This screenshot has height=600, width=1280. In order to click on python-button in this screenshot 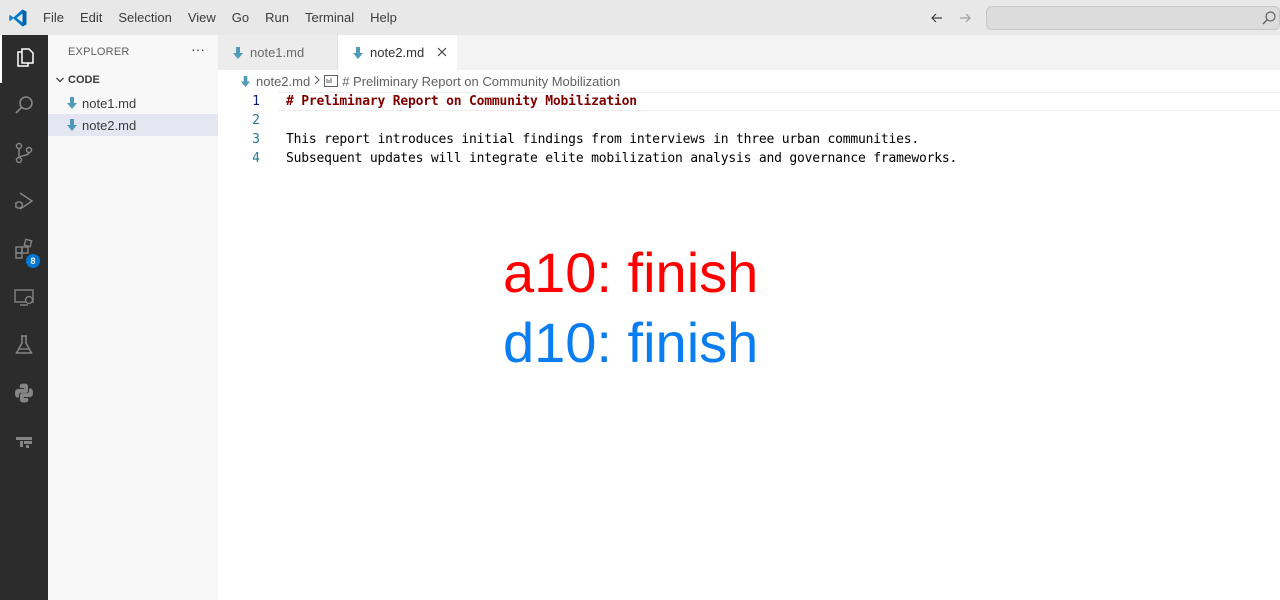, I will do `click(24, 395)`.